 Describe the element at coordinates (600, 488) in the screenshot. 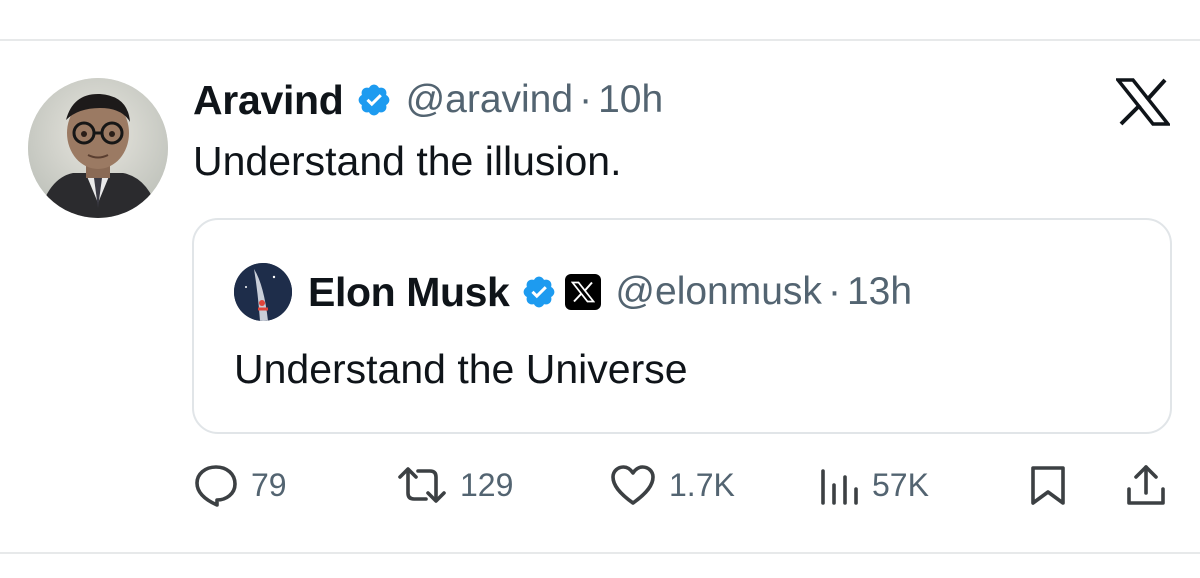

I see `tweet-actions-bar: 79 129 1.7K 57K` at that location.